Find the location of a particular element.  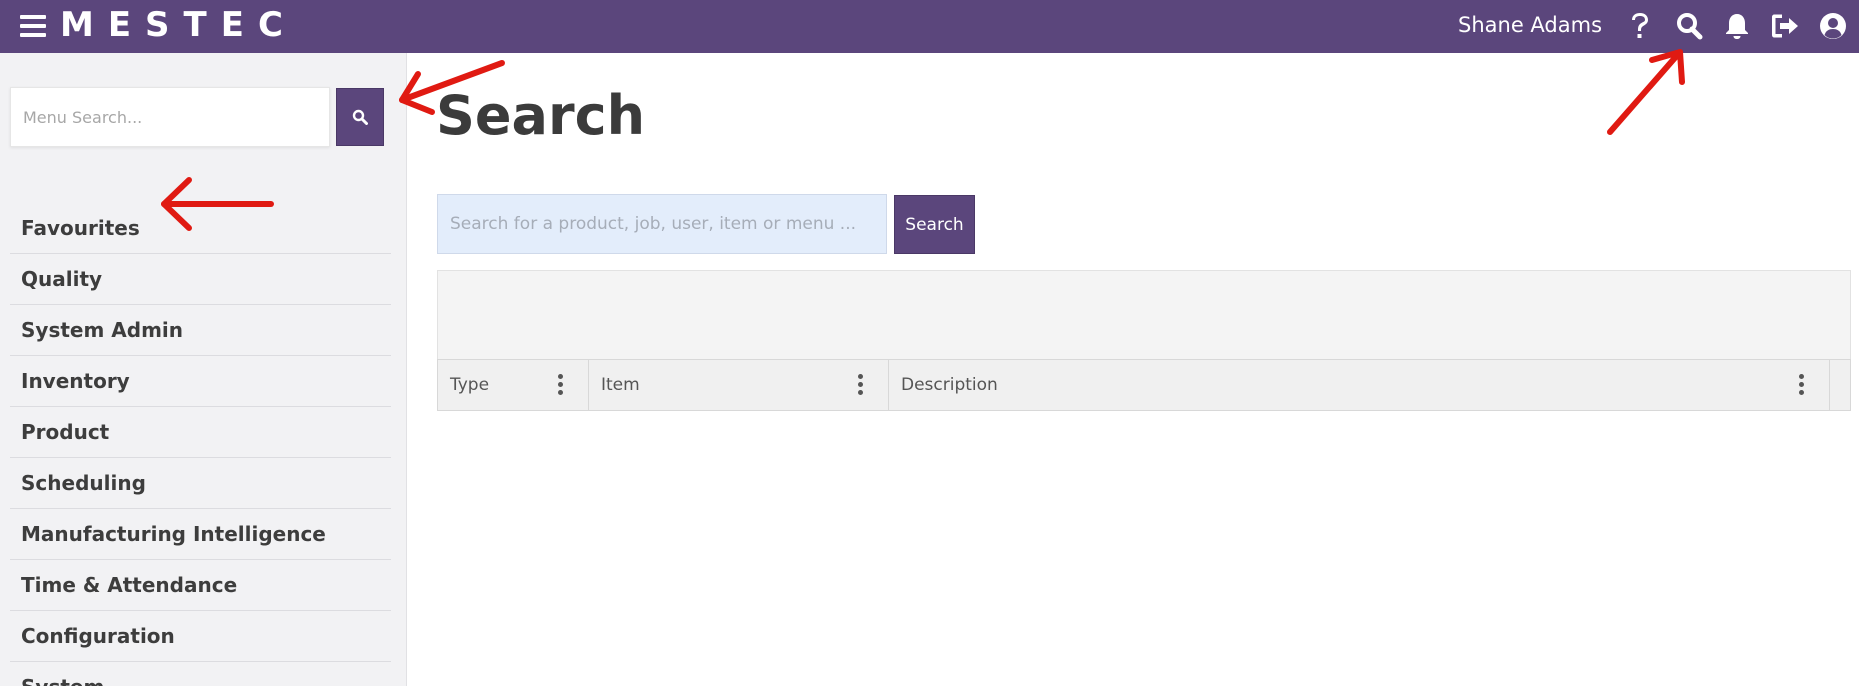

sidebar-item-label: Scheduling is located at coordinates (83, 483).